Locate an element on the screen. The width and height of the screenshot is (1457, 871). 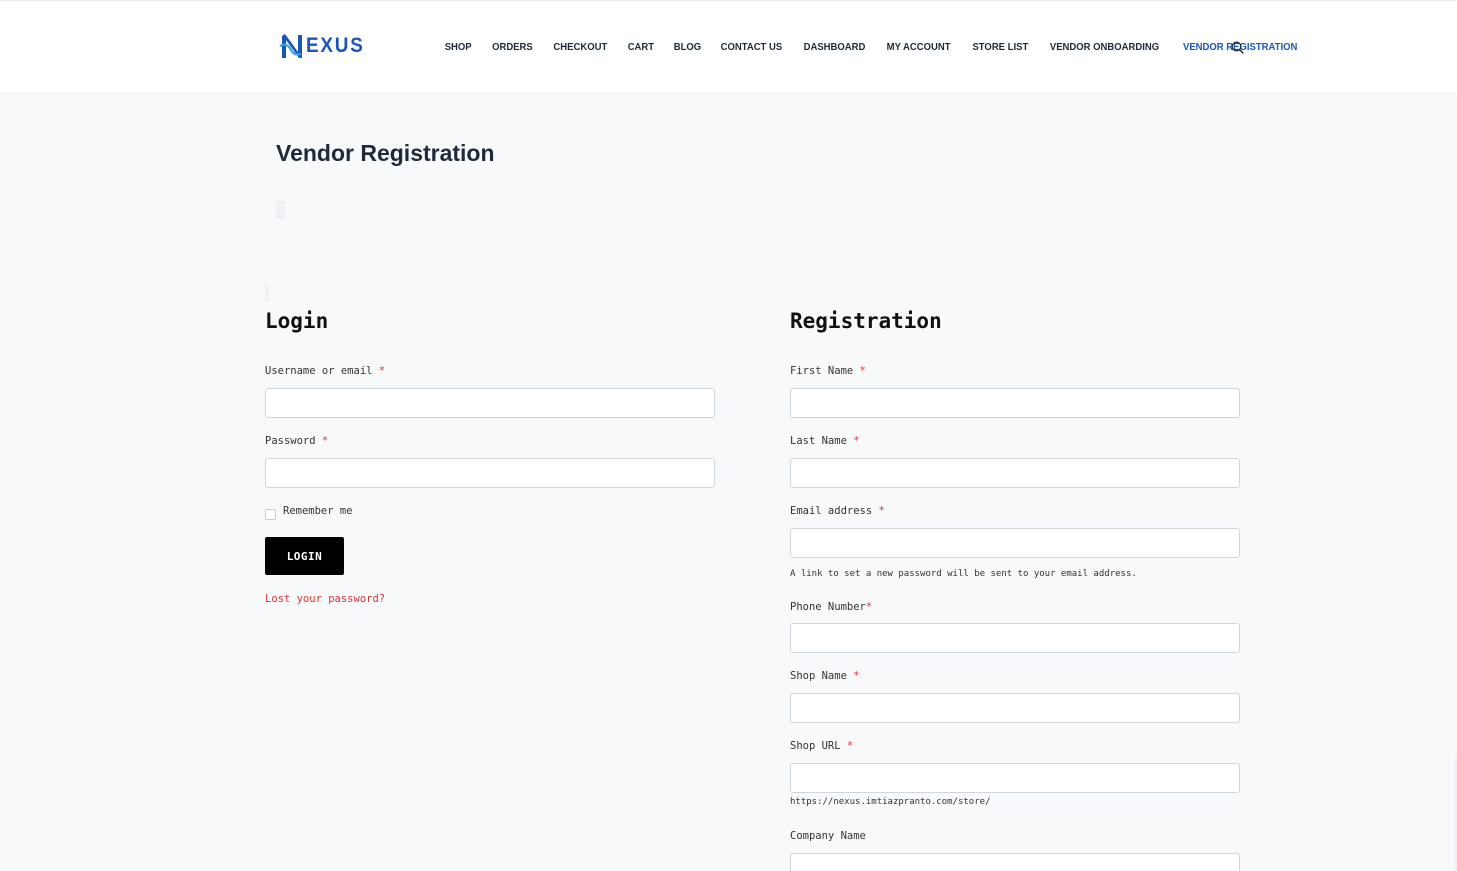
shop-url-label: Shop URL * is located at coordinates (821, 746).